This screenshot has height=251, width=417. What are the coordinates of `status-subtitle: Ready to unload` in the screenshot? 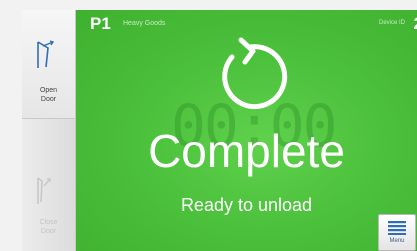 It's located at (246, 205).